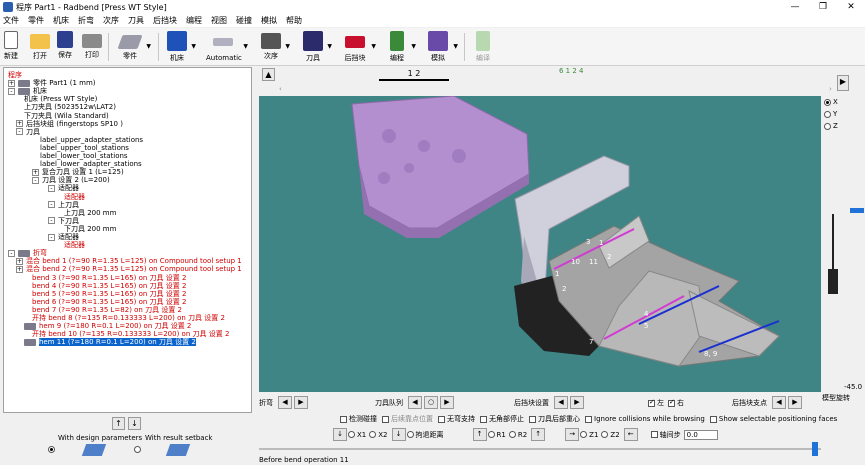 This screenshot has height=465, width=865. Describe the element at coordinates (795, 7) in the screenshot. I see `minimize-button: —` at that location.